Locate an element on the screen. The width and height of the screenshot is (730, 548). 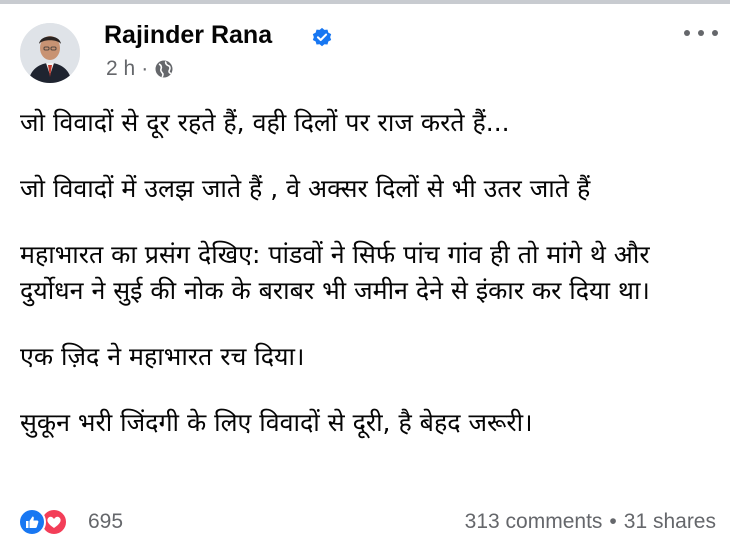
engagement-stats: 313 comments • 31 shares is located at coordinates (590, 522).